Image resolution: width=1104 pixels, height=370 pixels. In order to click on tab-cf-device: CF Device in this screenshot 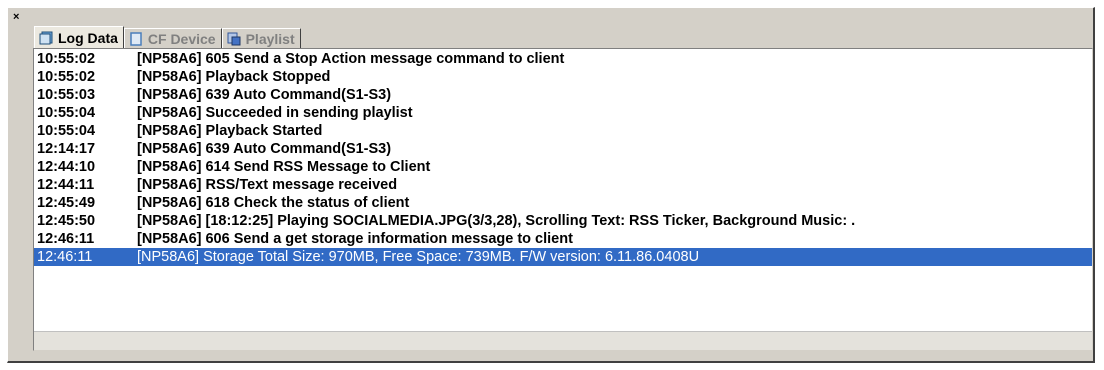, I will do `click(172, 38)`.